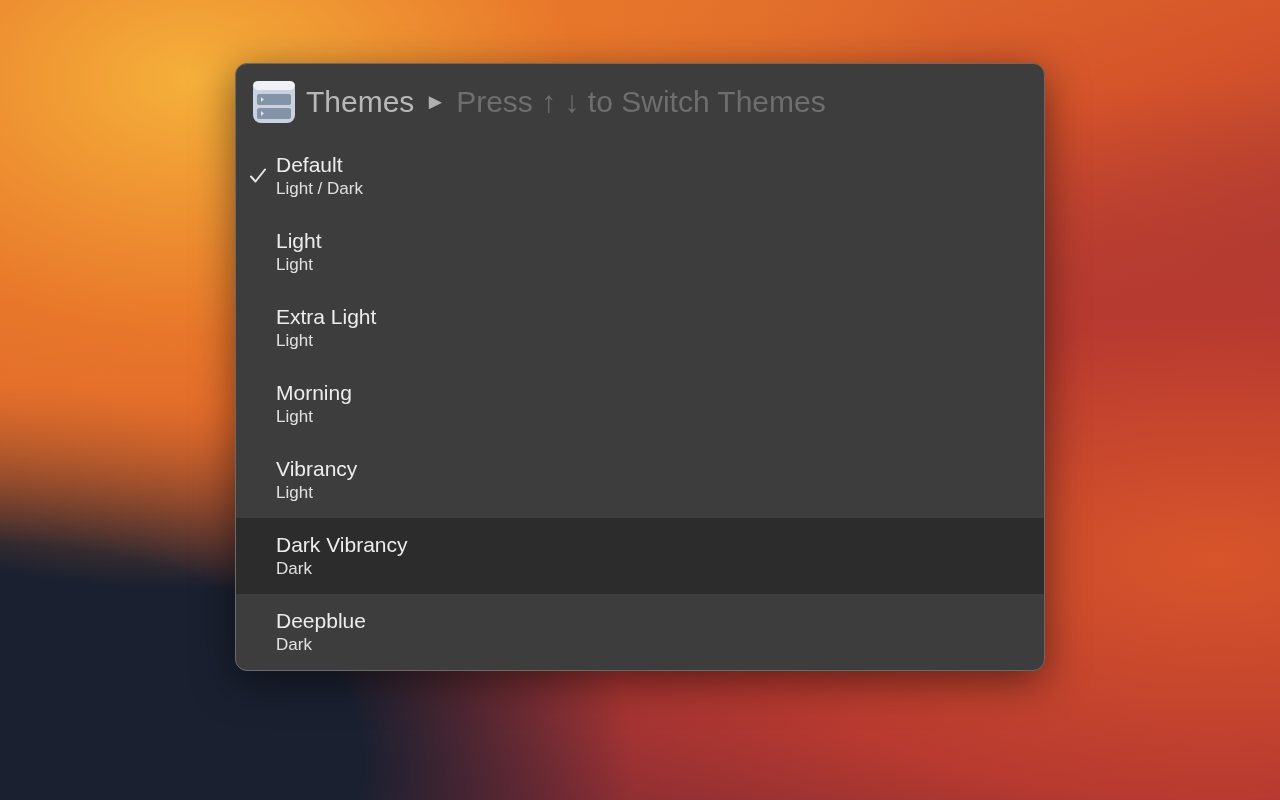 The image size is (1280, 800). What do you see at coordinates (319, 189) in the screenshot?
I see `theme-mode: Light / Dark` at bounding box center [319, 189].